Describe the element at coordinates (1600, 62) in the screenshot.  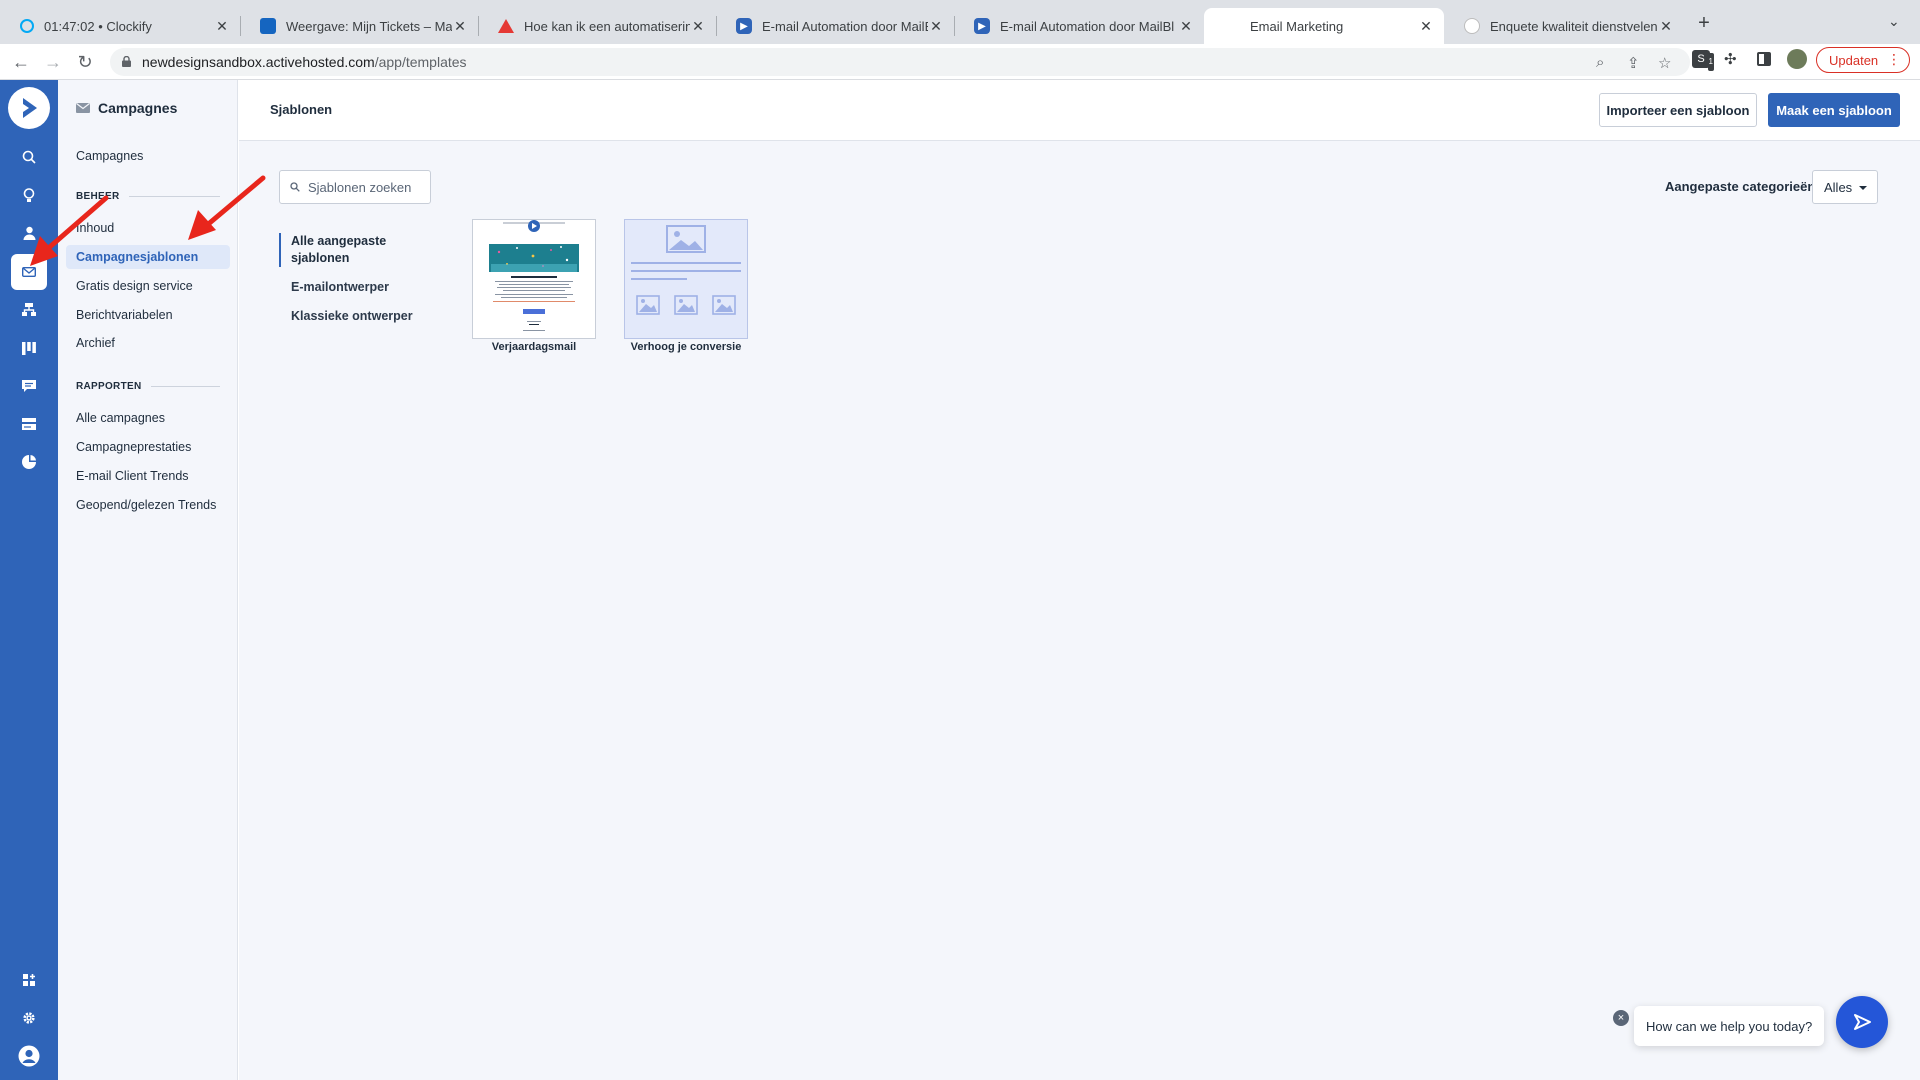
I see `zoom-icon: ⌕` at that location.